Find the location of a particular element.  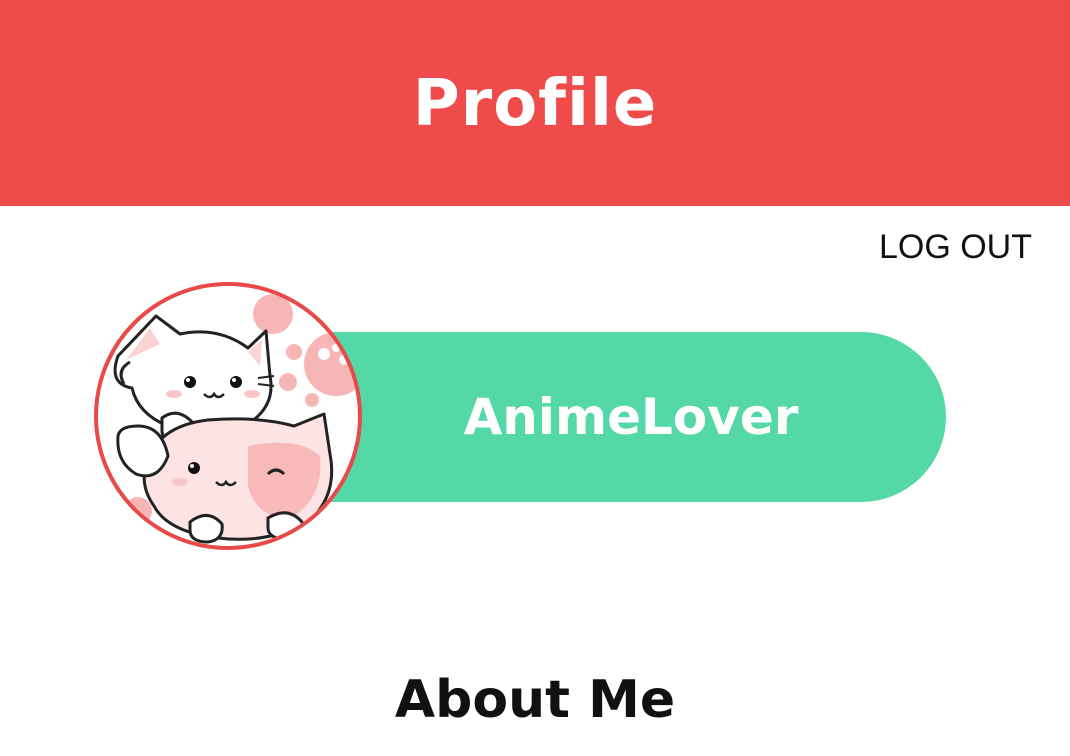

username-banner: AnimeLover is located at coordinates (623, 417).